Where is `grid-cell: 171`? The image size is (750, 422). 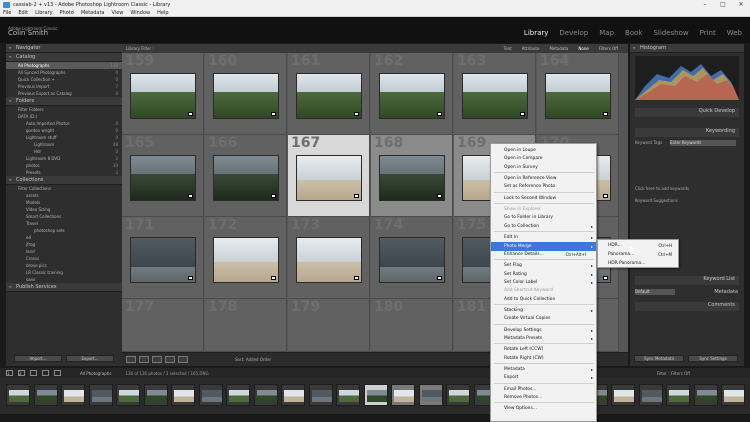 grid-cell: 171 is located at coordinates (163, 258).